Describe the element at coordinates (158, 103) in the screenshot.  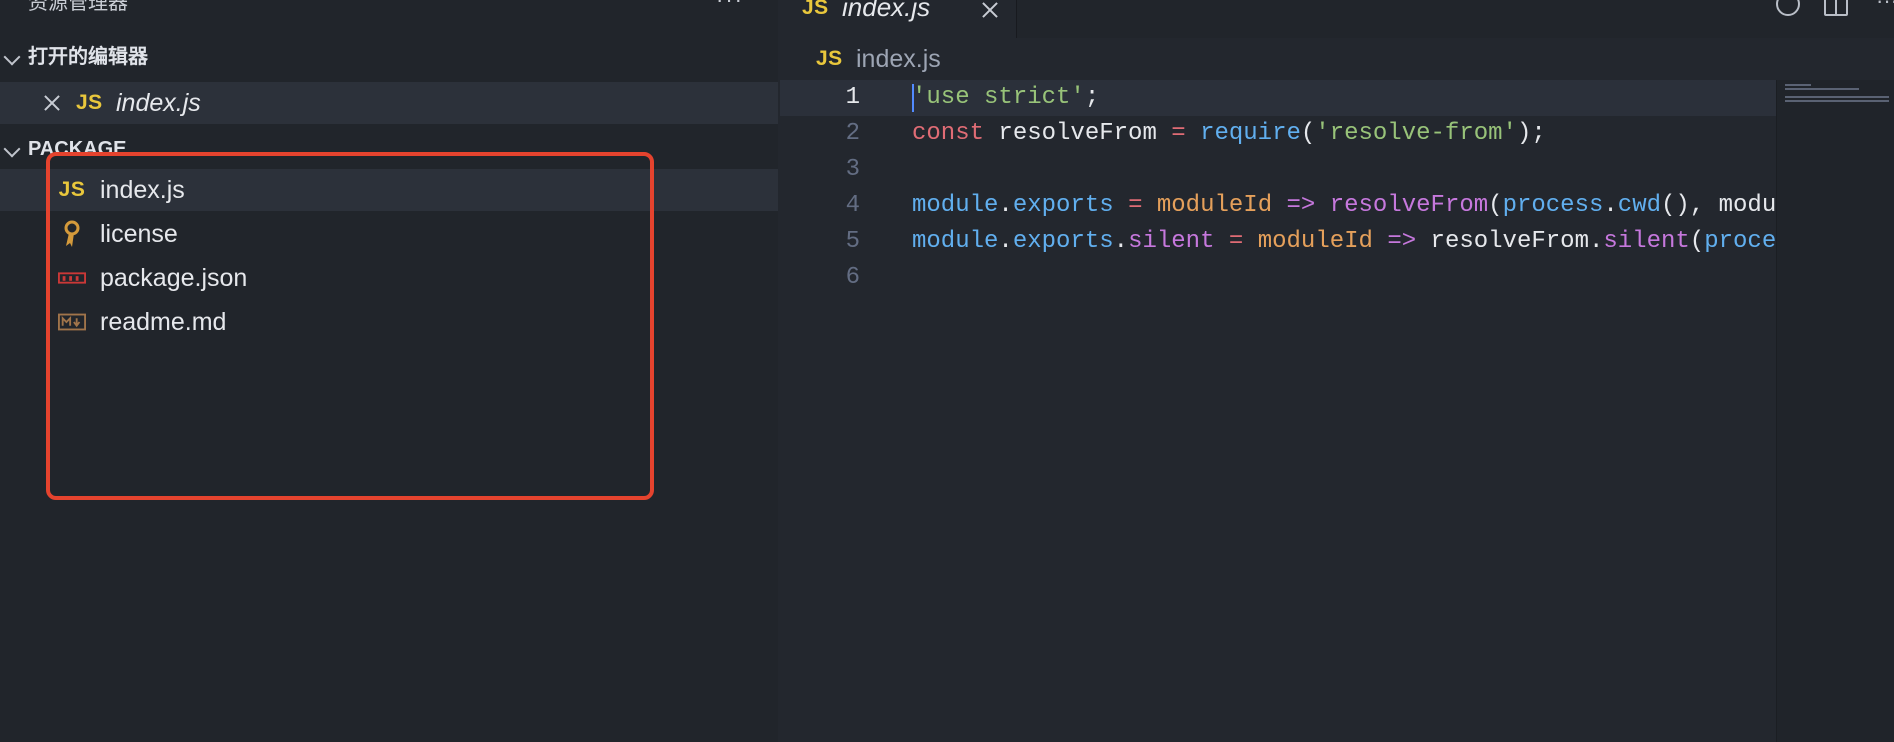
I see `open-editor-item-label: index.js` at that location.